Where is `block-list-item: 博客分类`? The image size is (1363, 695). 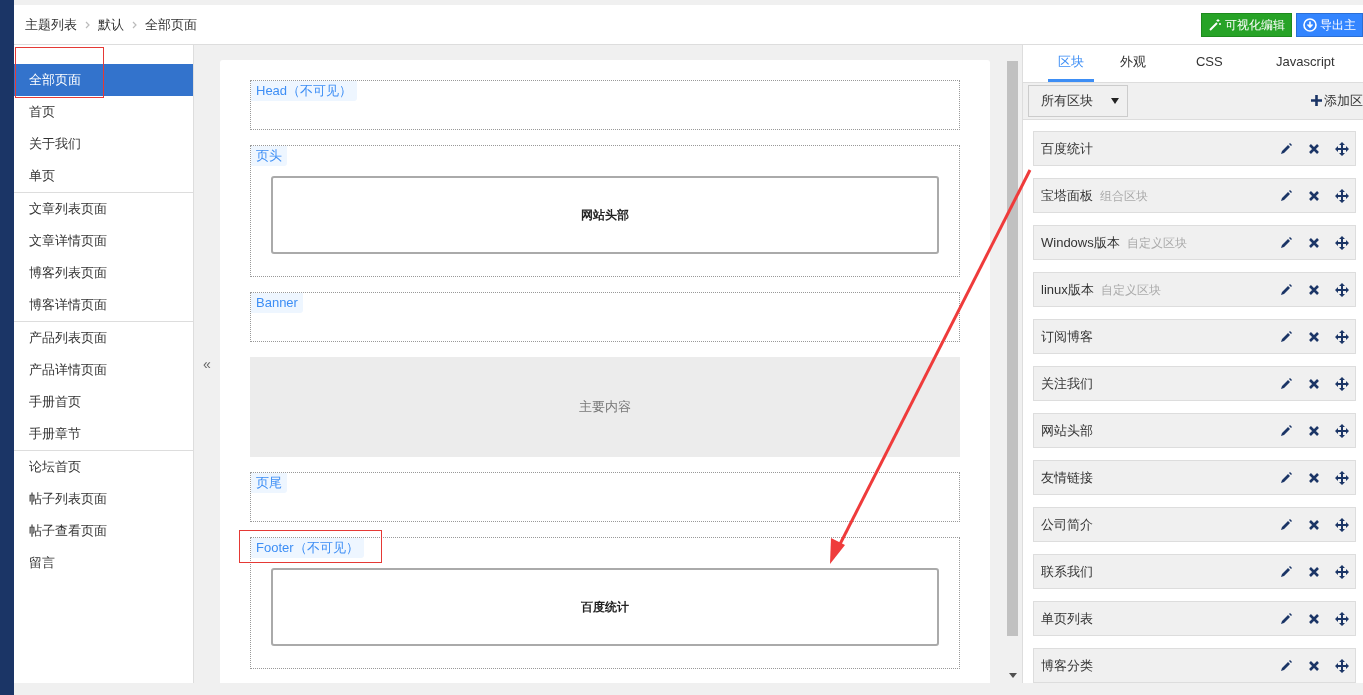 block-list-item: 博客分类 is located at coordinates (1194, 665).